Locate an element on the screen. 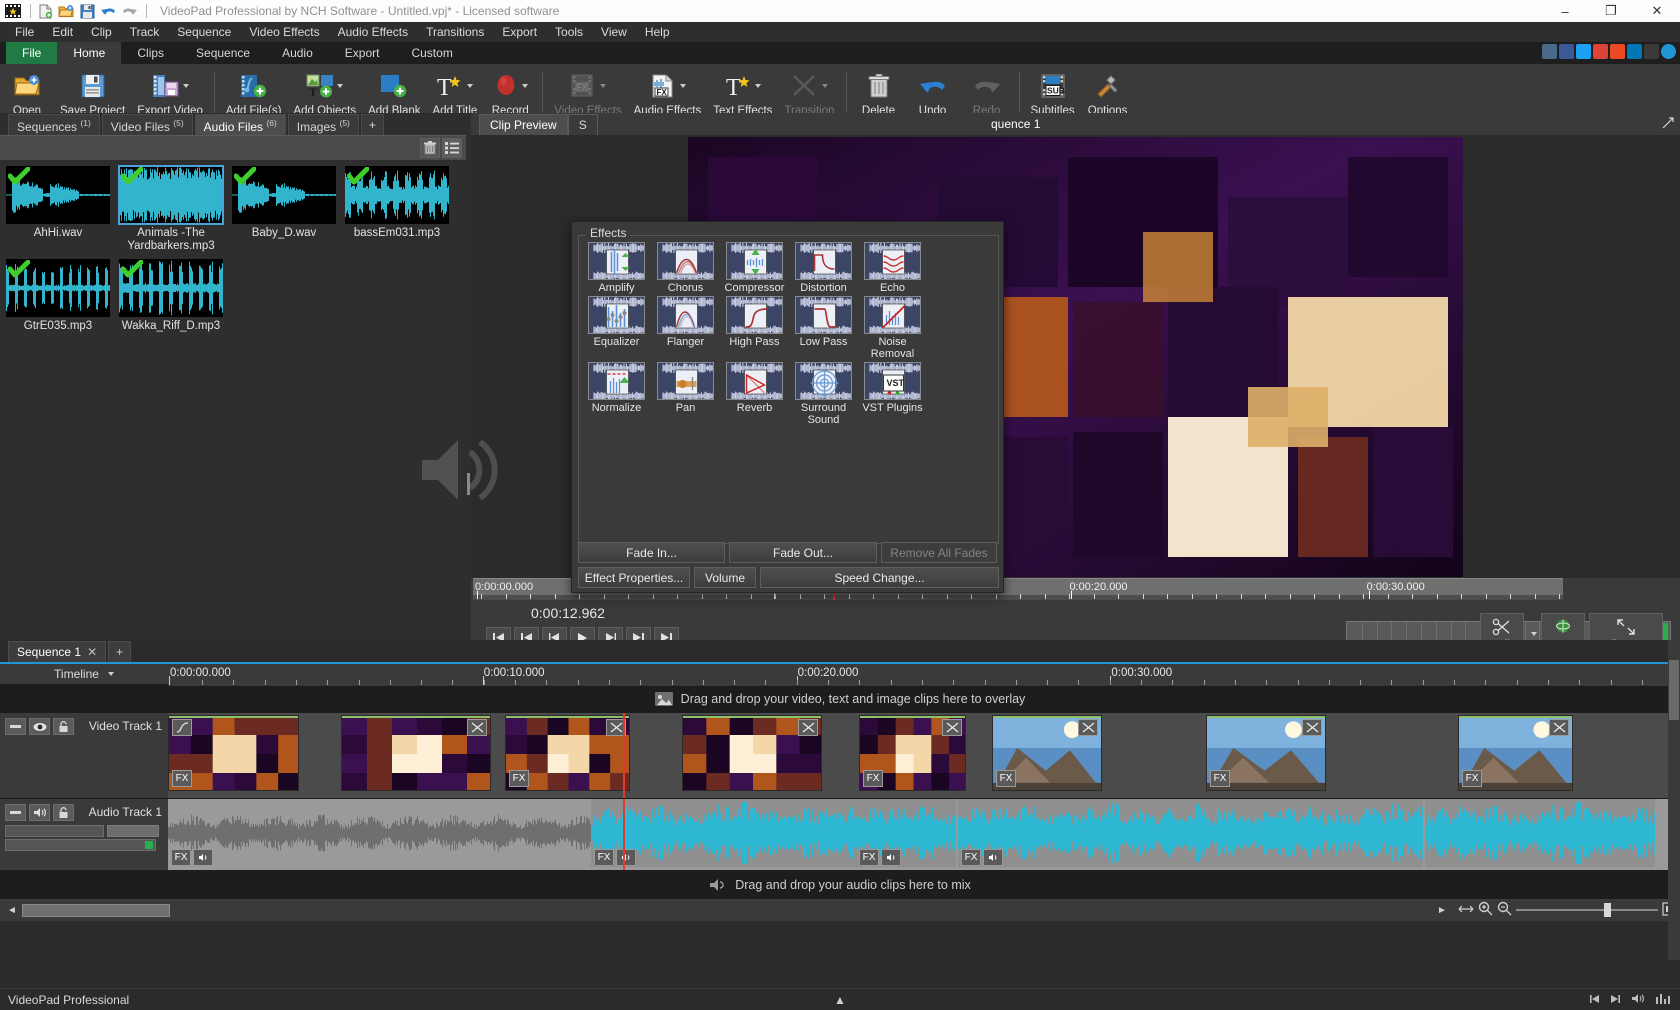 This screenshot has height=1010, width=1680. ribbon-tab-audio: Audio is located at coordinates (297, 53).